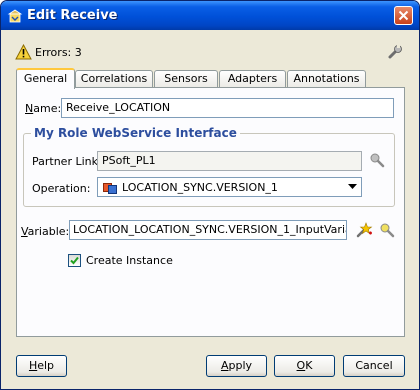 The image size is (420, 390). What do you see at coordinates (395, 52) in the screenshot?
I see `wrench-icon` at bounding box center [395, 52].